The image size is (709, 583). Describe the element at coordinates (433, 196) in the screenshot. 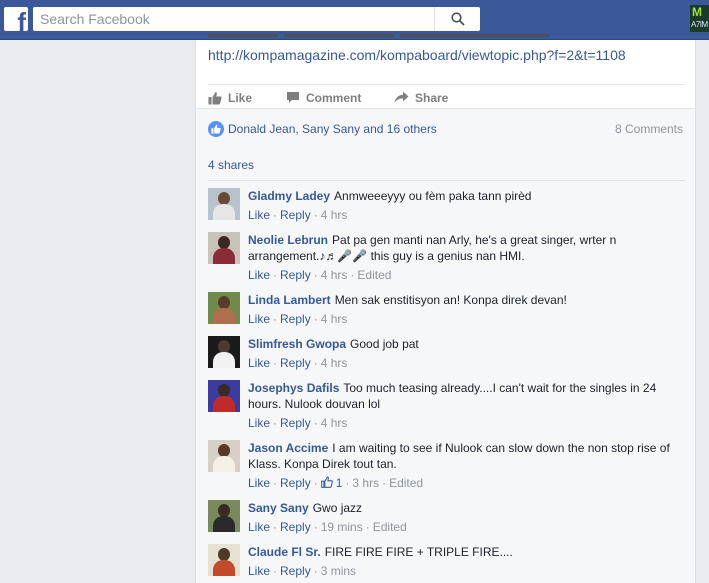

I see `comment-text: Anmweeeyyy ou fèm paka tann pirèd` at that location.